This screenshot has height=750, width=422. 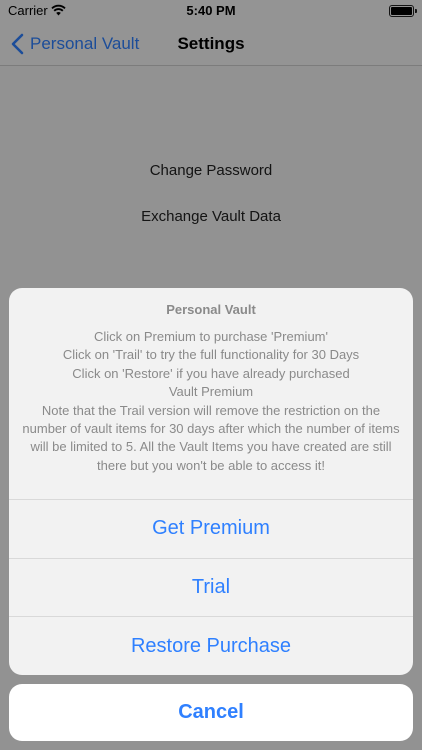 I want to click on restore-purchase-button: Restore Purchase, so click(x=211, y=646).